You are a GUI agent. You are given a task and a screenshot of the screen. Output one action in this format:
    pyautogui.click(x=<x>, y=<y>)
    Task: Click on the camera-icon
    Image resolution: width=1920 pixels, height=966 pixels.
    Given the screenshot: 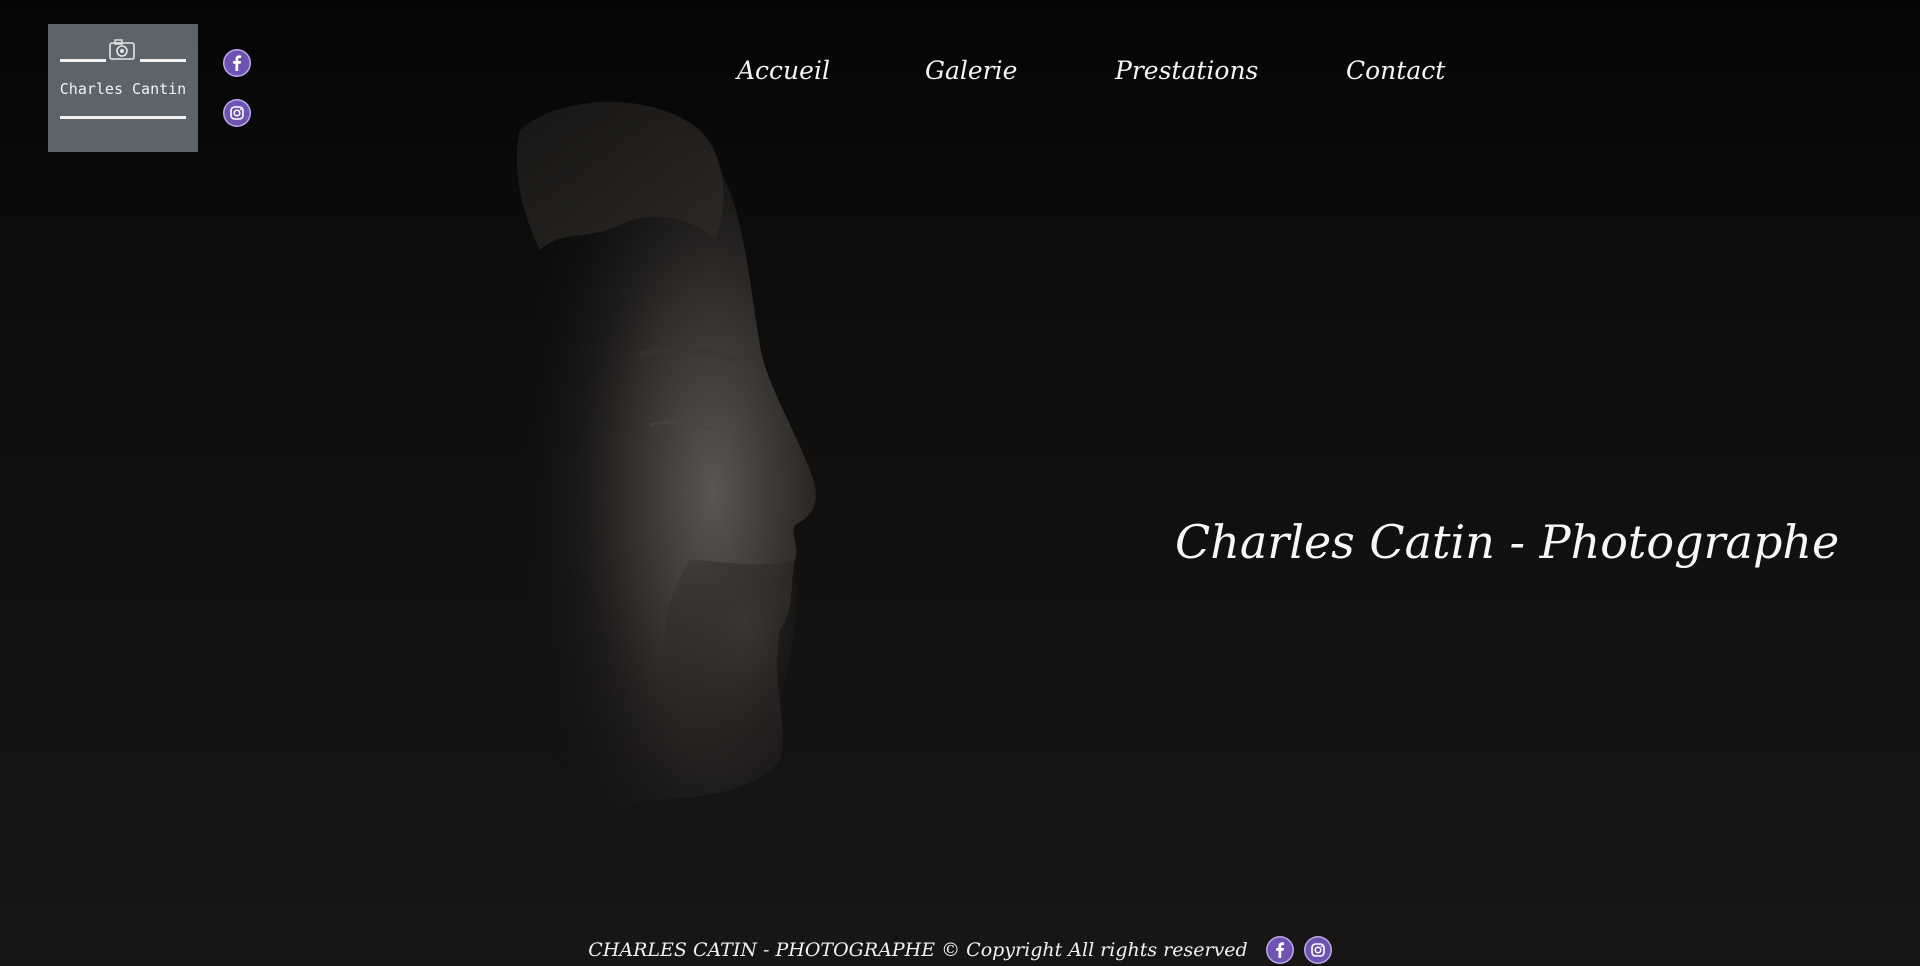 What is the action you would take?
    pyautogui.click(x=122, y=49)
    